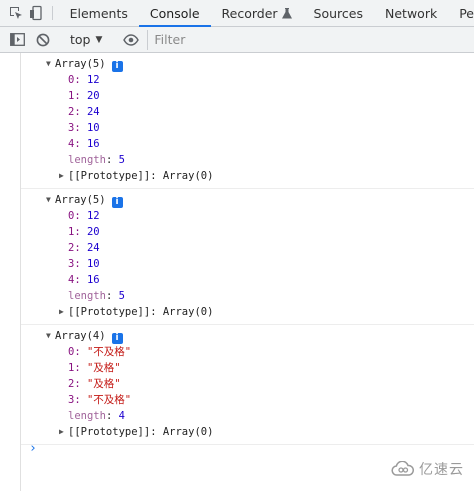 This screenshot has width=474, height=491. What do you see at coordinates (99, 13) in the screenshot?
I see `tab-elements: Elements` at bounding box center [99, 13].